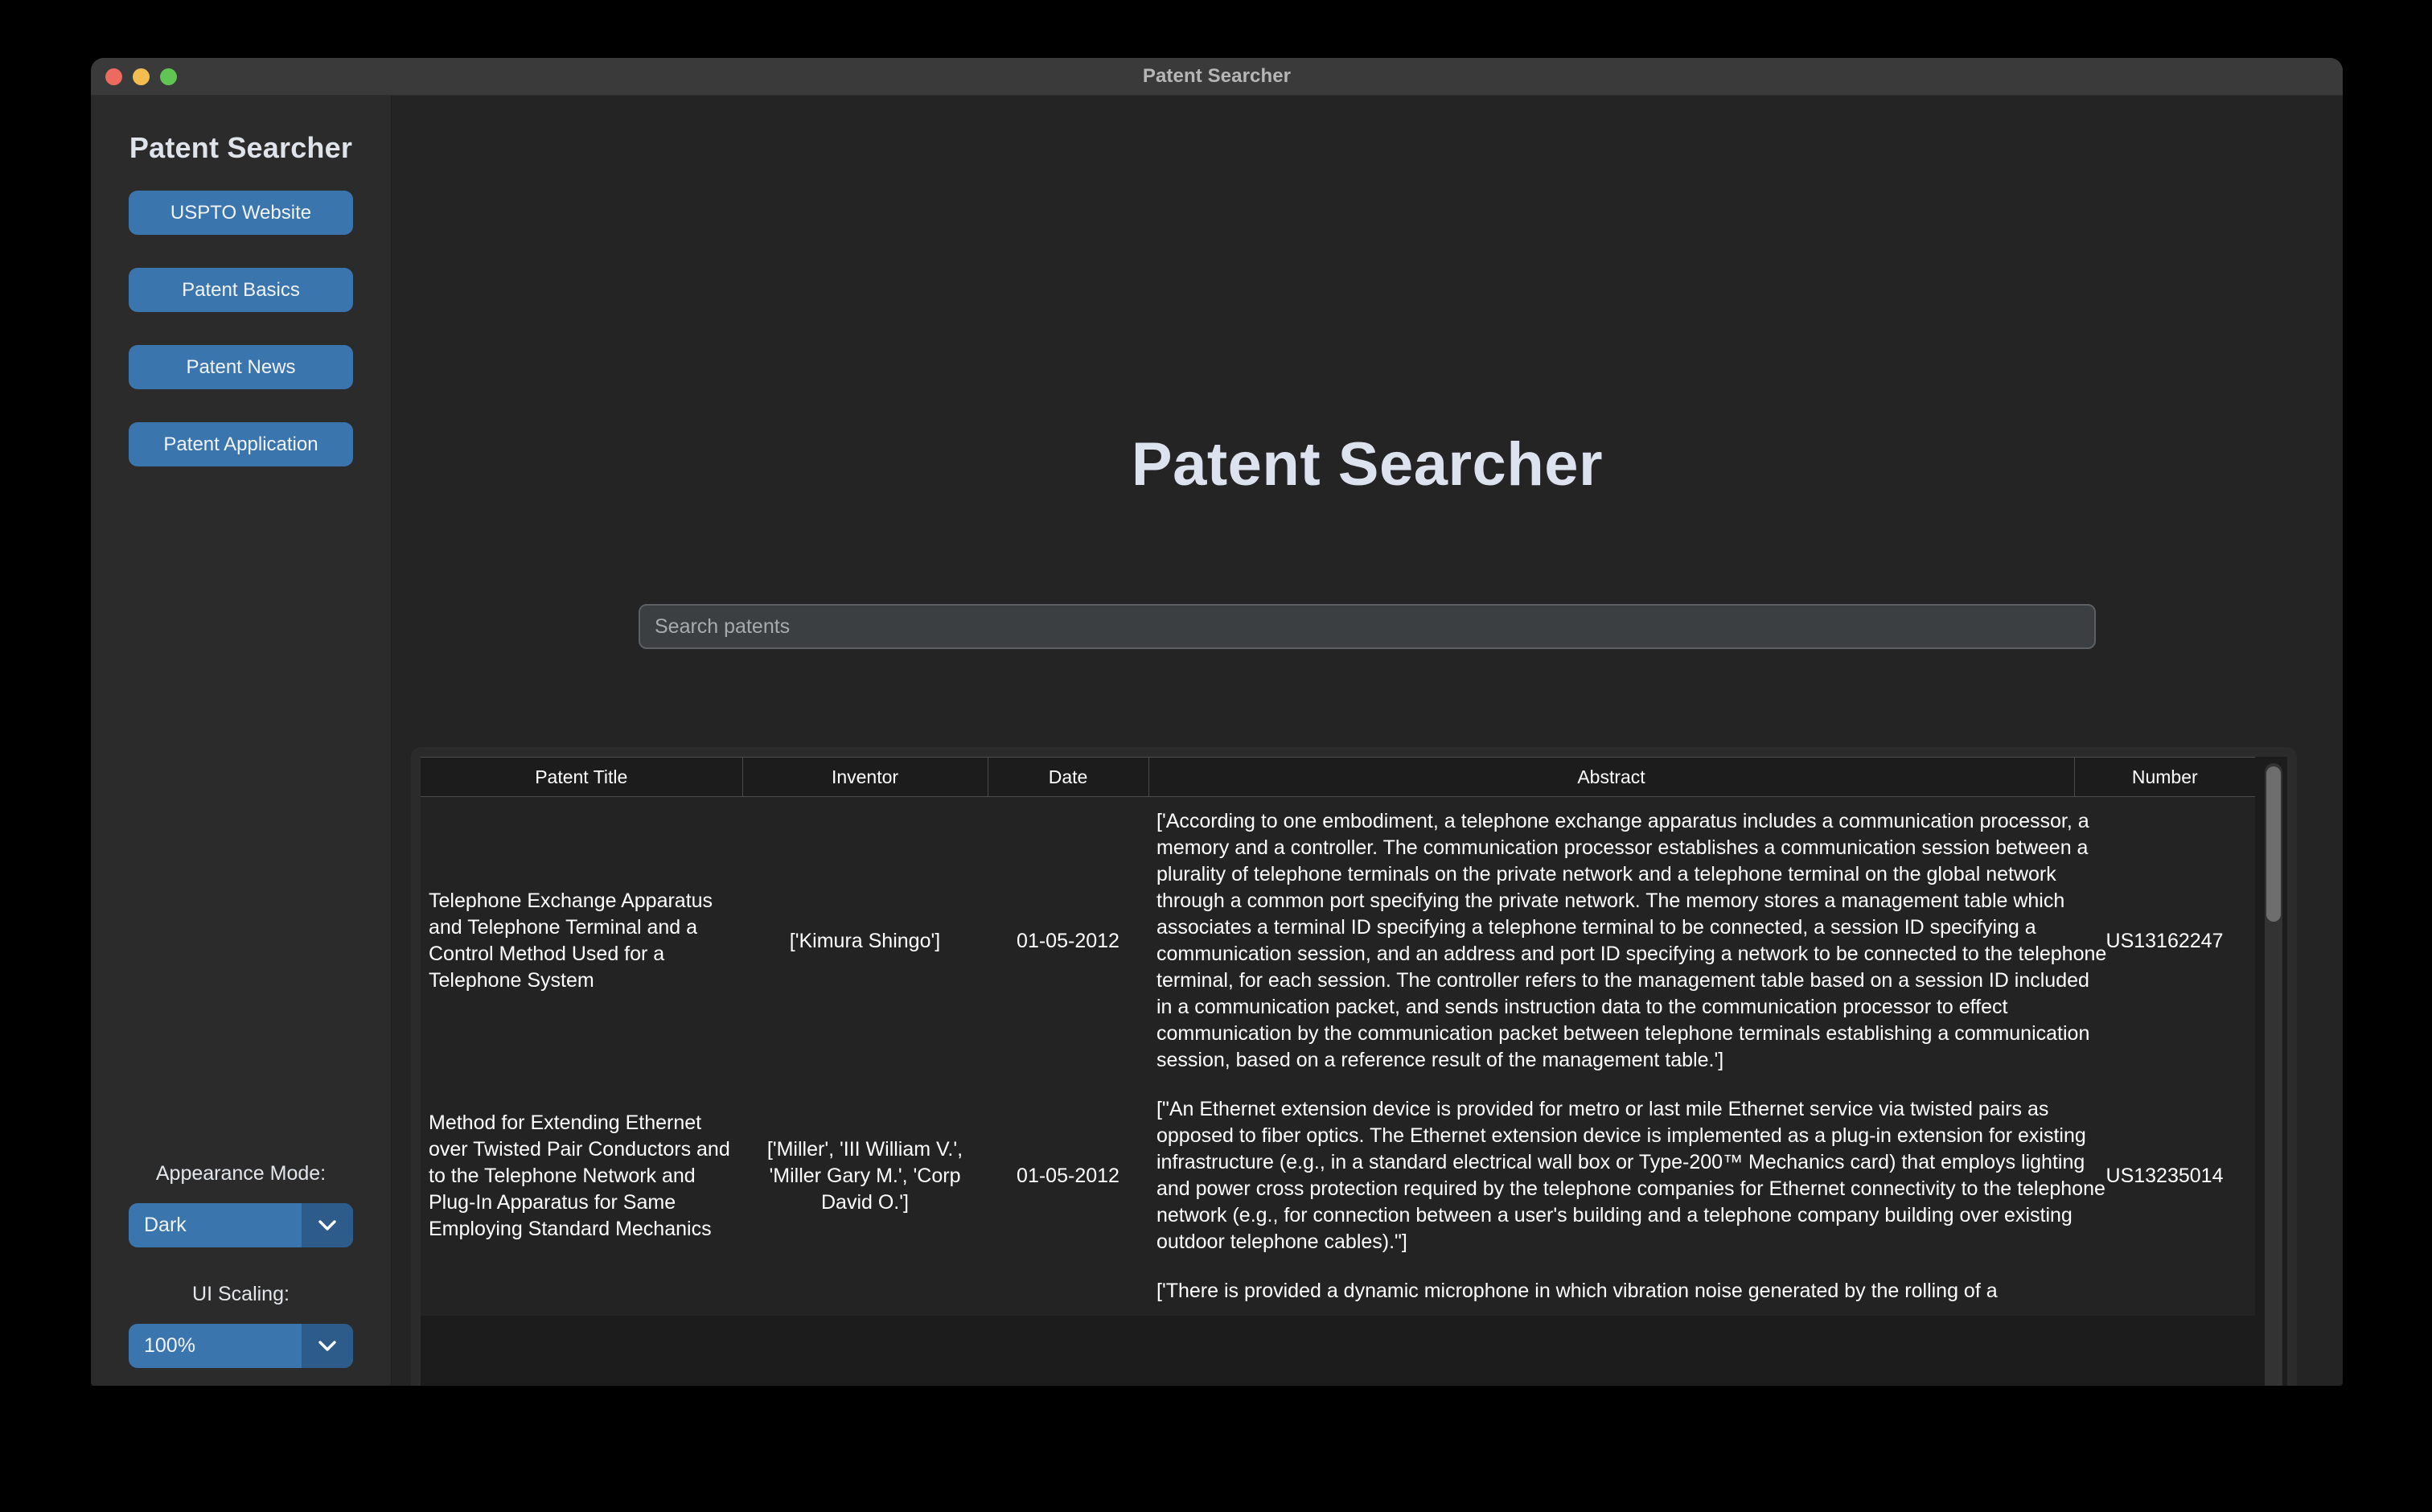  I want to click on cell-date, so click(1068, 1292).